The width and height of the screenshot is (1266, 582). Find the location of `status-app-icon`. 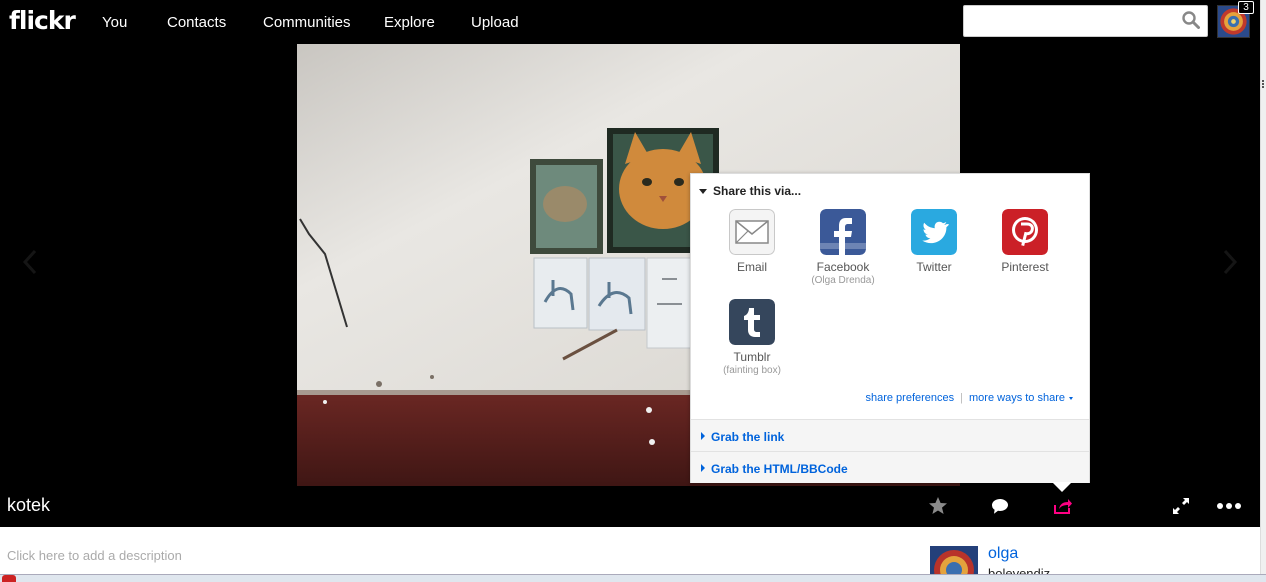

status-app-icon is located at coordinates (9, 578).